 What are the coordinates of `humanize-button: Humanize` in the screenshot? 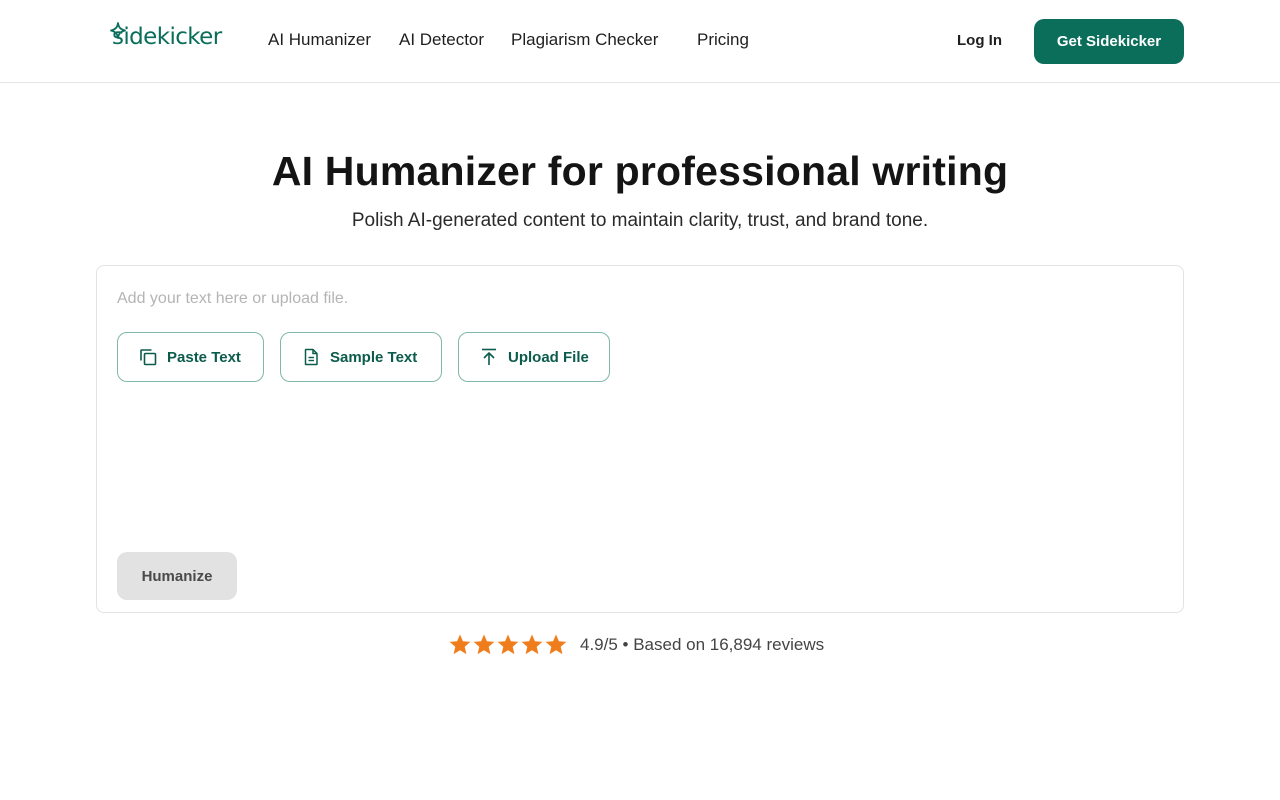 It's located at (177, 576).